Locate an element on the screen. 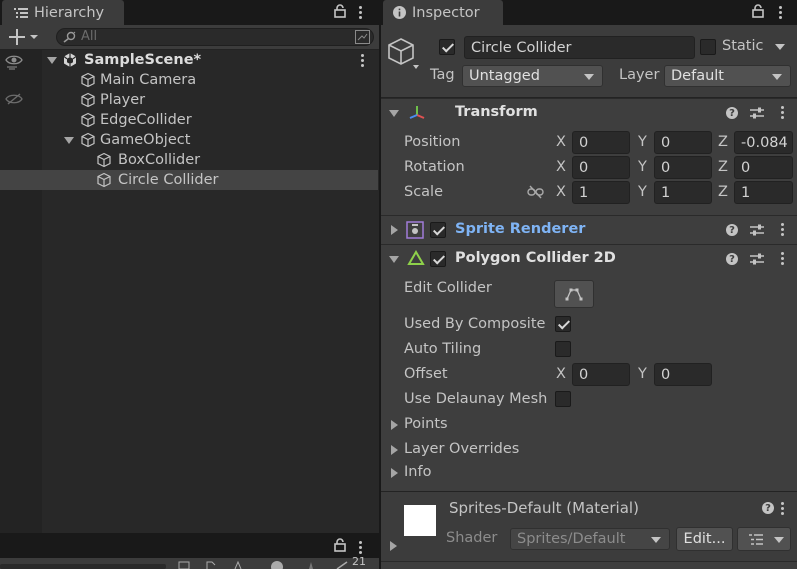 This screenshot has width=797, height=569. edit-collider-label: Edit Collider is located at coordinates (448, 288).